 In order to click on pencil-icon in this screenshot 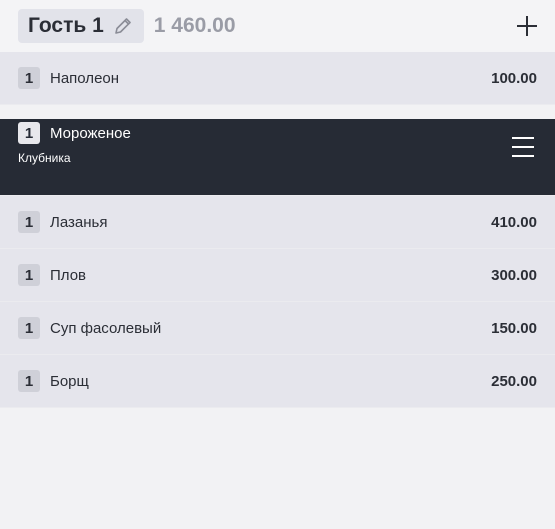, I will do `click(123, 26)`.